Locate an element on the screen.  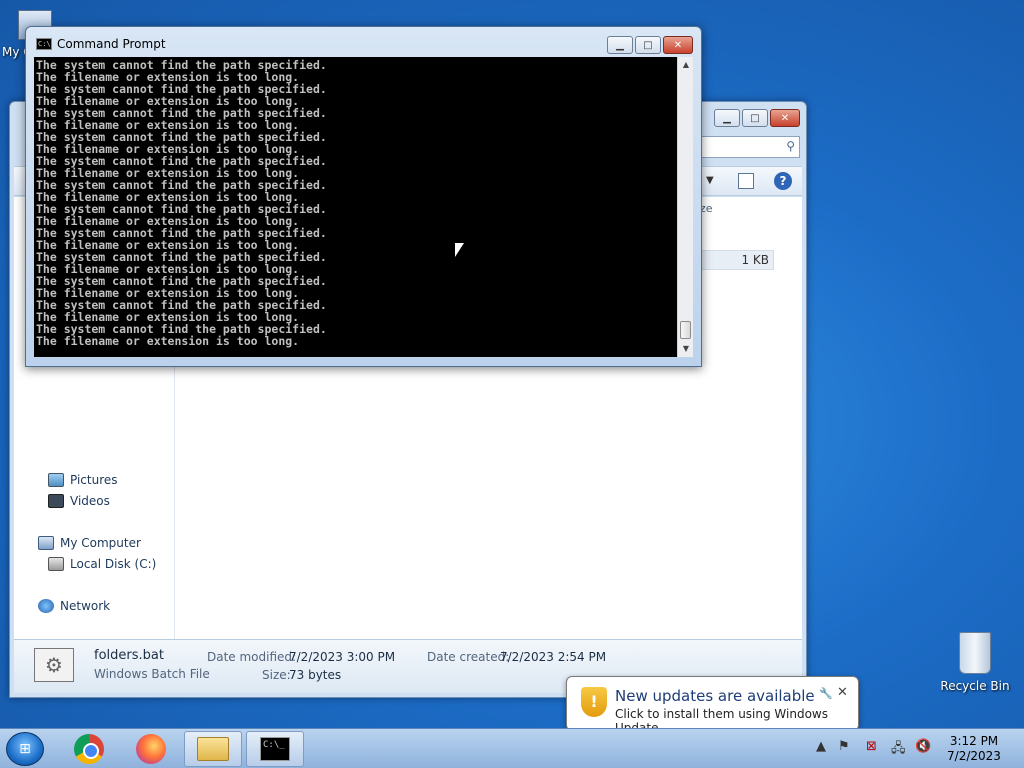
scroll-down-icon: ▼ is located at coordinates (686, 349).